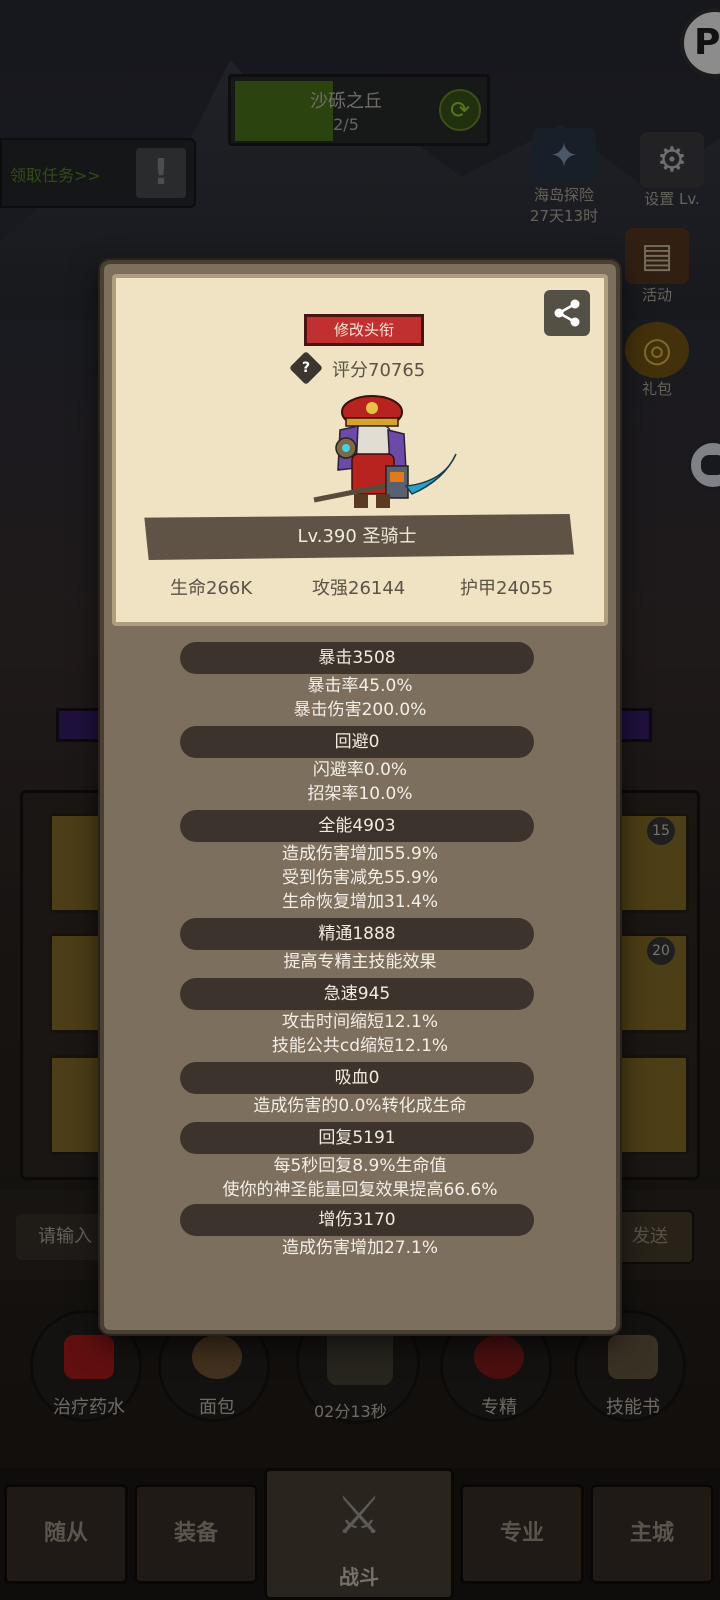 The image size is (720, 1600). What do you see at coordinates (507, 588) in the screenshot?
I see `armor-stat: 护甲24055` at bounding box center [507, 588].